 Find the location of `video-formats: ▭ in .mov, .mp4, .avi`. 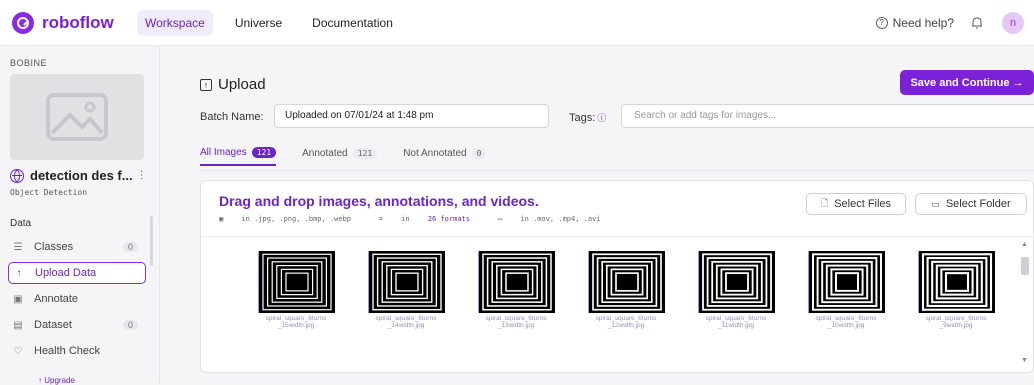

video-formats: ▭ in .mov, .mp4, .avi is located at coordinates (556, 219).